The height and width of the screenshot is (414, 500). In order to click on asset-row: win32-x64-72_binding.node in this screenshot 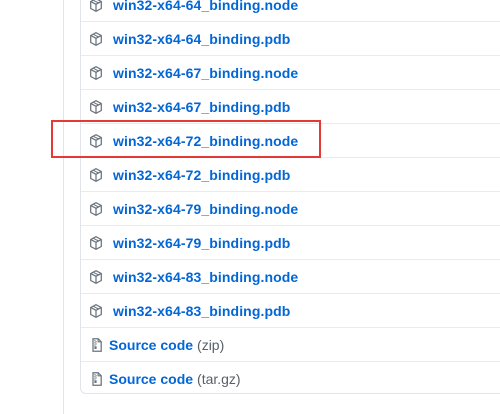, I will do `click(290, 141)`.